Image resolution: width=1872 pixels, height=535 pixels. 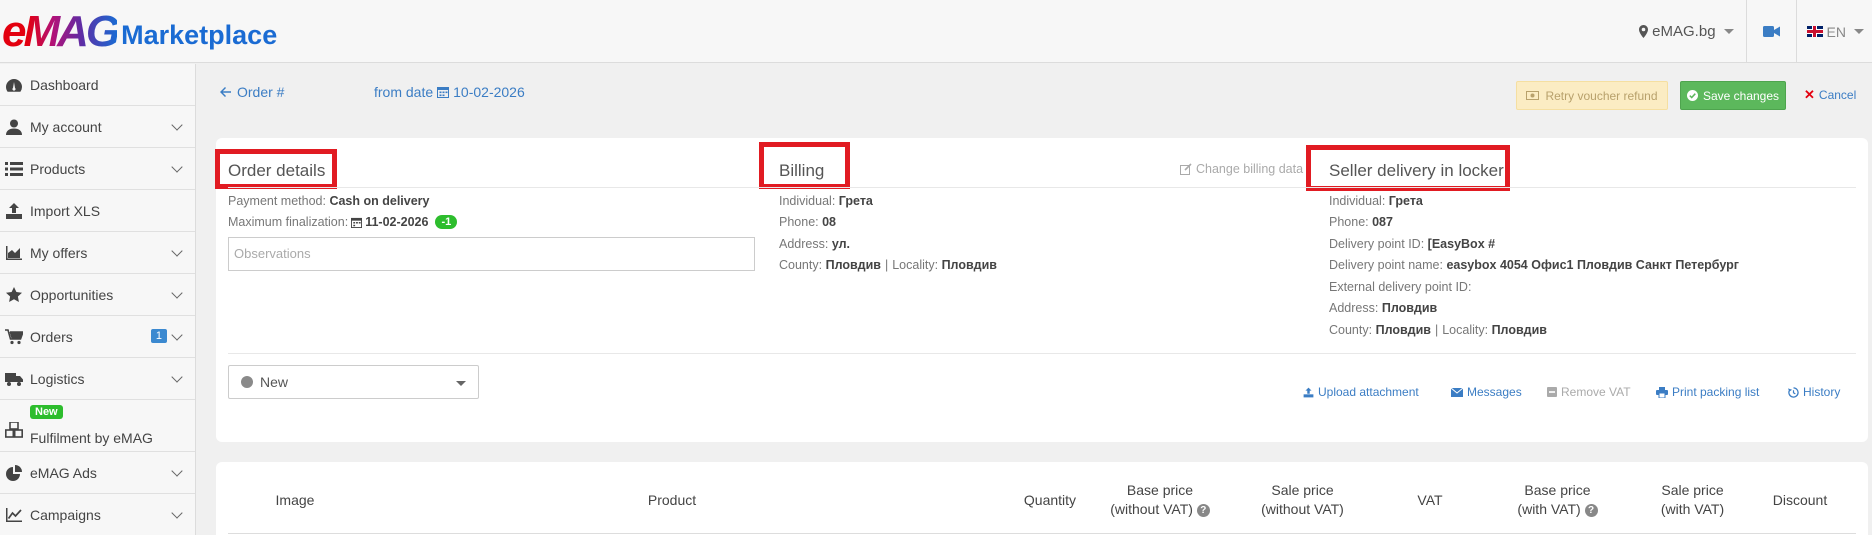 I want to click on max-finalization: Maximum finalization: 11-02-2026 -1, so click(x=343, y=222).